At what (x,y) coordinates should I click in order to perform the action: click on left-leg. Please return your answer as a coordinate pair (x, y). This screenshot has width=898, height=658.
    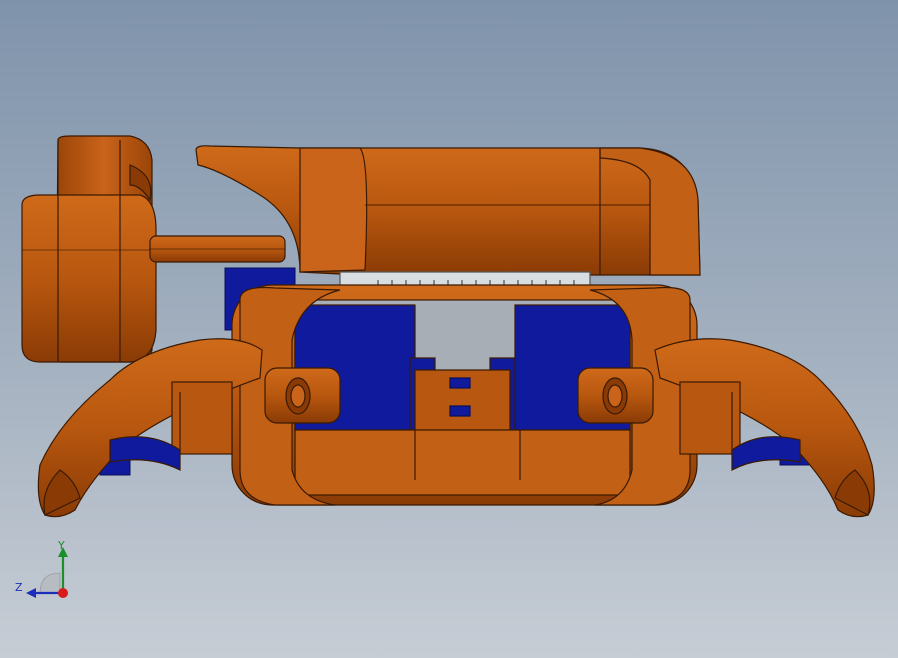
    Looking at the image, I should click on (150, 428).